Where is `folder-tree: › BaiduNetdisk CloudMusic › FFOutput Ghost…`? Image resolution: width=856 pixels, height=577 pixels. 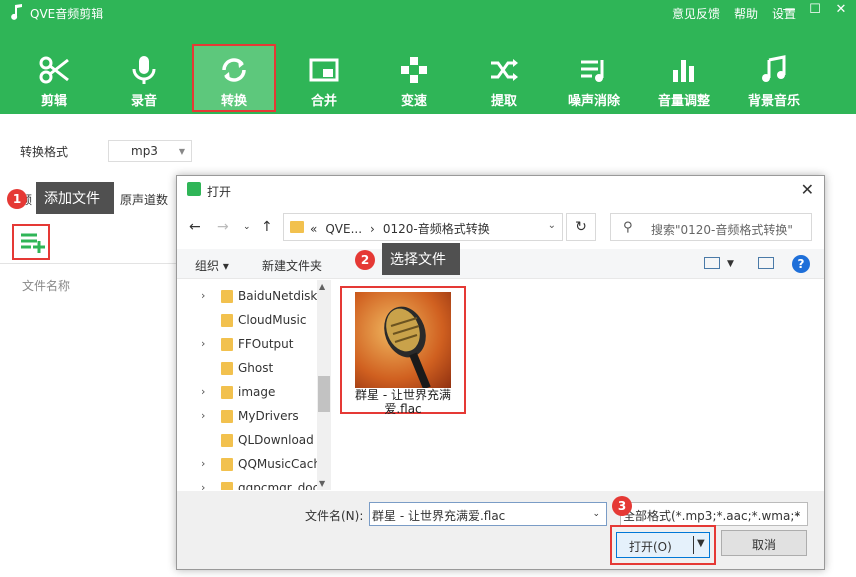
folder-tree: › BaiduNetdisk CloudMusic › FFOutput Ghost… is located at coordinates (255, 385).